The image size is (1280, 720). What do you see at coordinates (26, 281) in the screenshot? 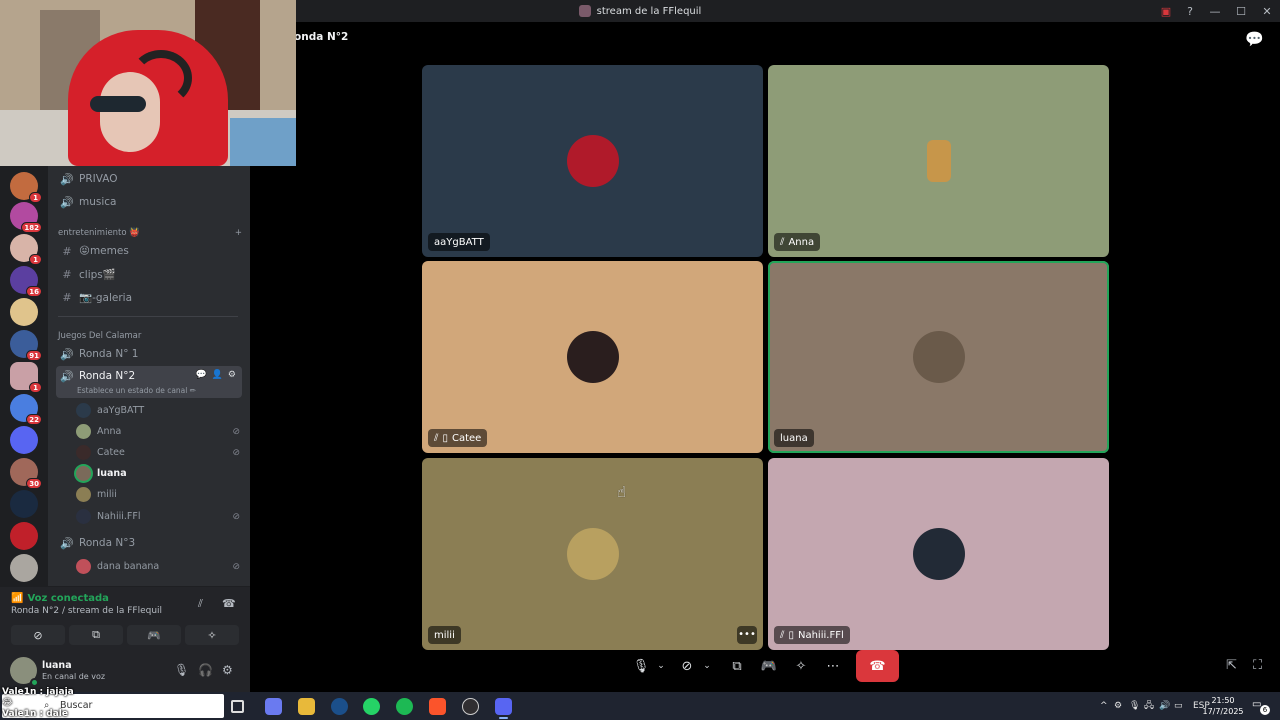
I see `server-icon-4: 16` at bounding box center [26, 281].